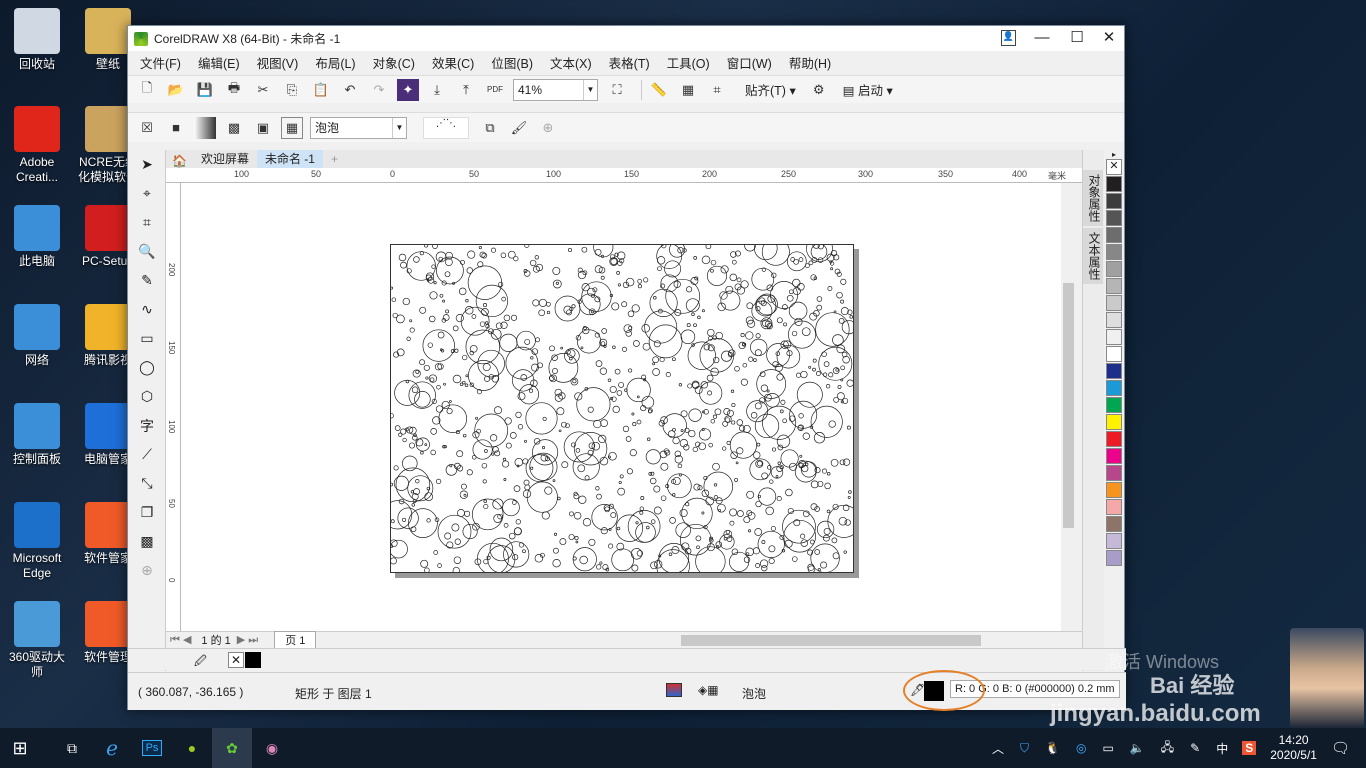 This screenshot has width=1366, height=768. What do you see at coordinates (147, 483) in the screenshot?
I see `connector-tool-icon: ⤡` at bounding box center [147, 483].